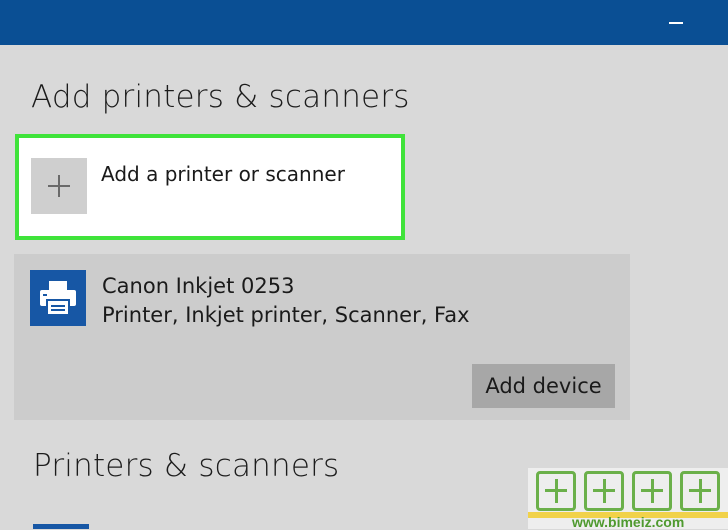 This screenshot has height=530, width=728. Describe the element at coordinates (628, 491) in the screenshot. I see `watermark-logo-glyphs` at that location.